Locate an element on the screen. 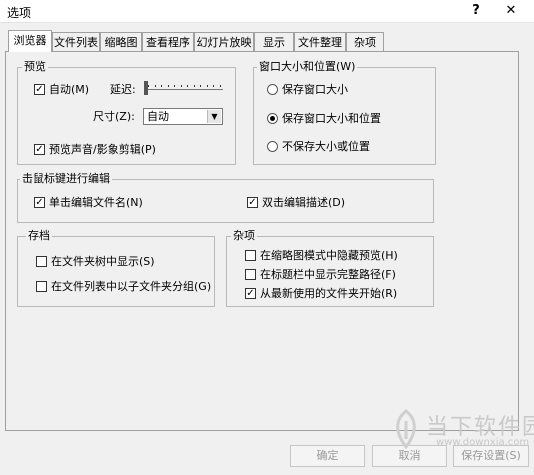 The width and height of the screenshot is (534, 475). tab-label: 浏览器 is located at coordinates (30, 40).